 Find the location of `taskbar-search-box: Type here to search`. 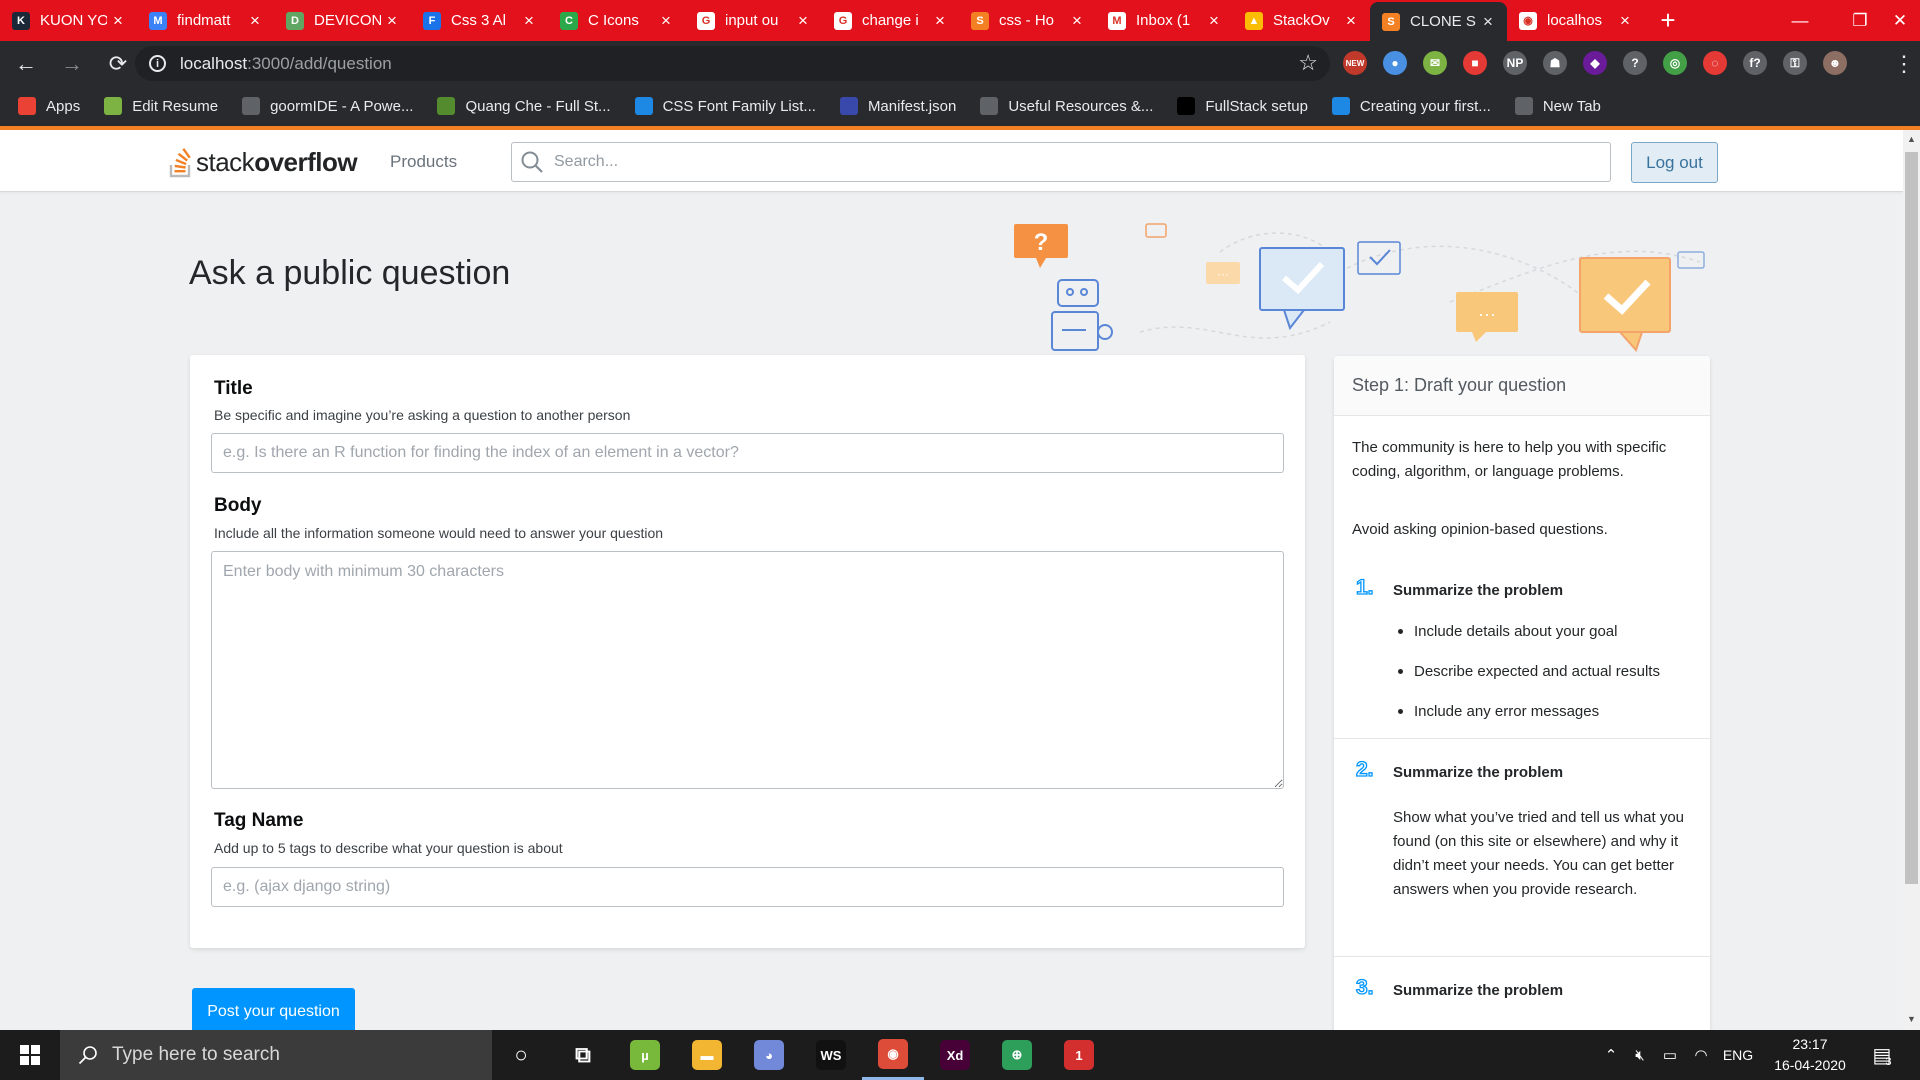

taskbar-search-box: Type here to search is located at coordinates (276, 1055).